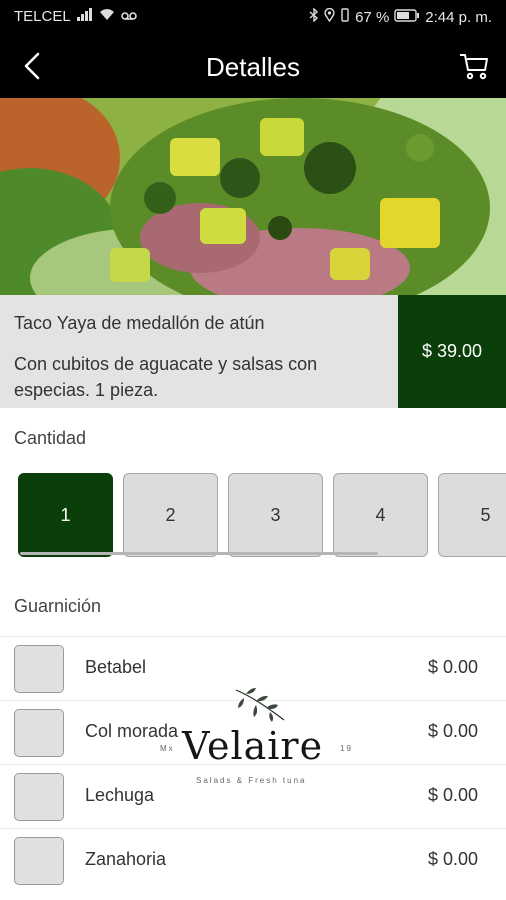 The width and height of the screenshot is (506, 900). I want to click on battery-percent: 67 %, so click(372, 17).